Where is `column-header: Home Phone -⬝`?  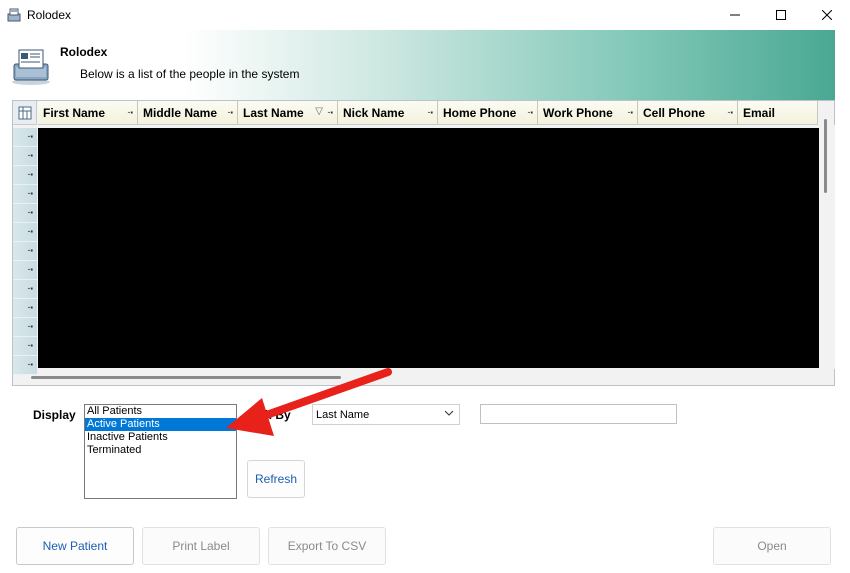
column-header: Home Phone -⬝ is located at coordinates (488, 113).